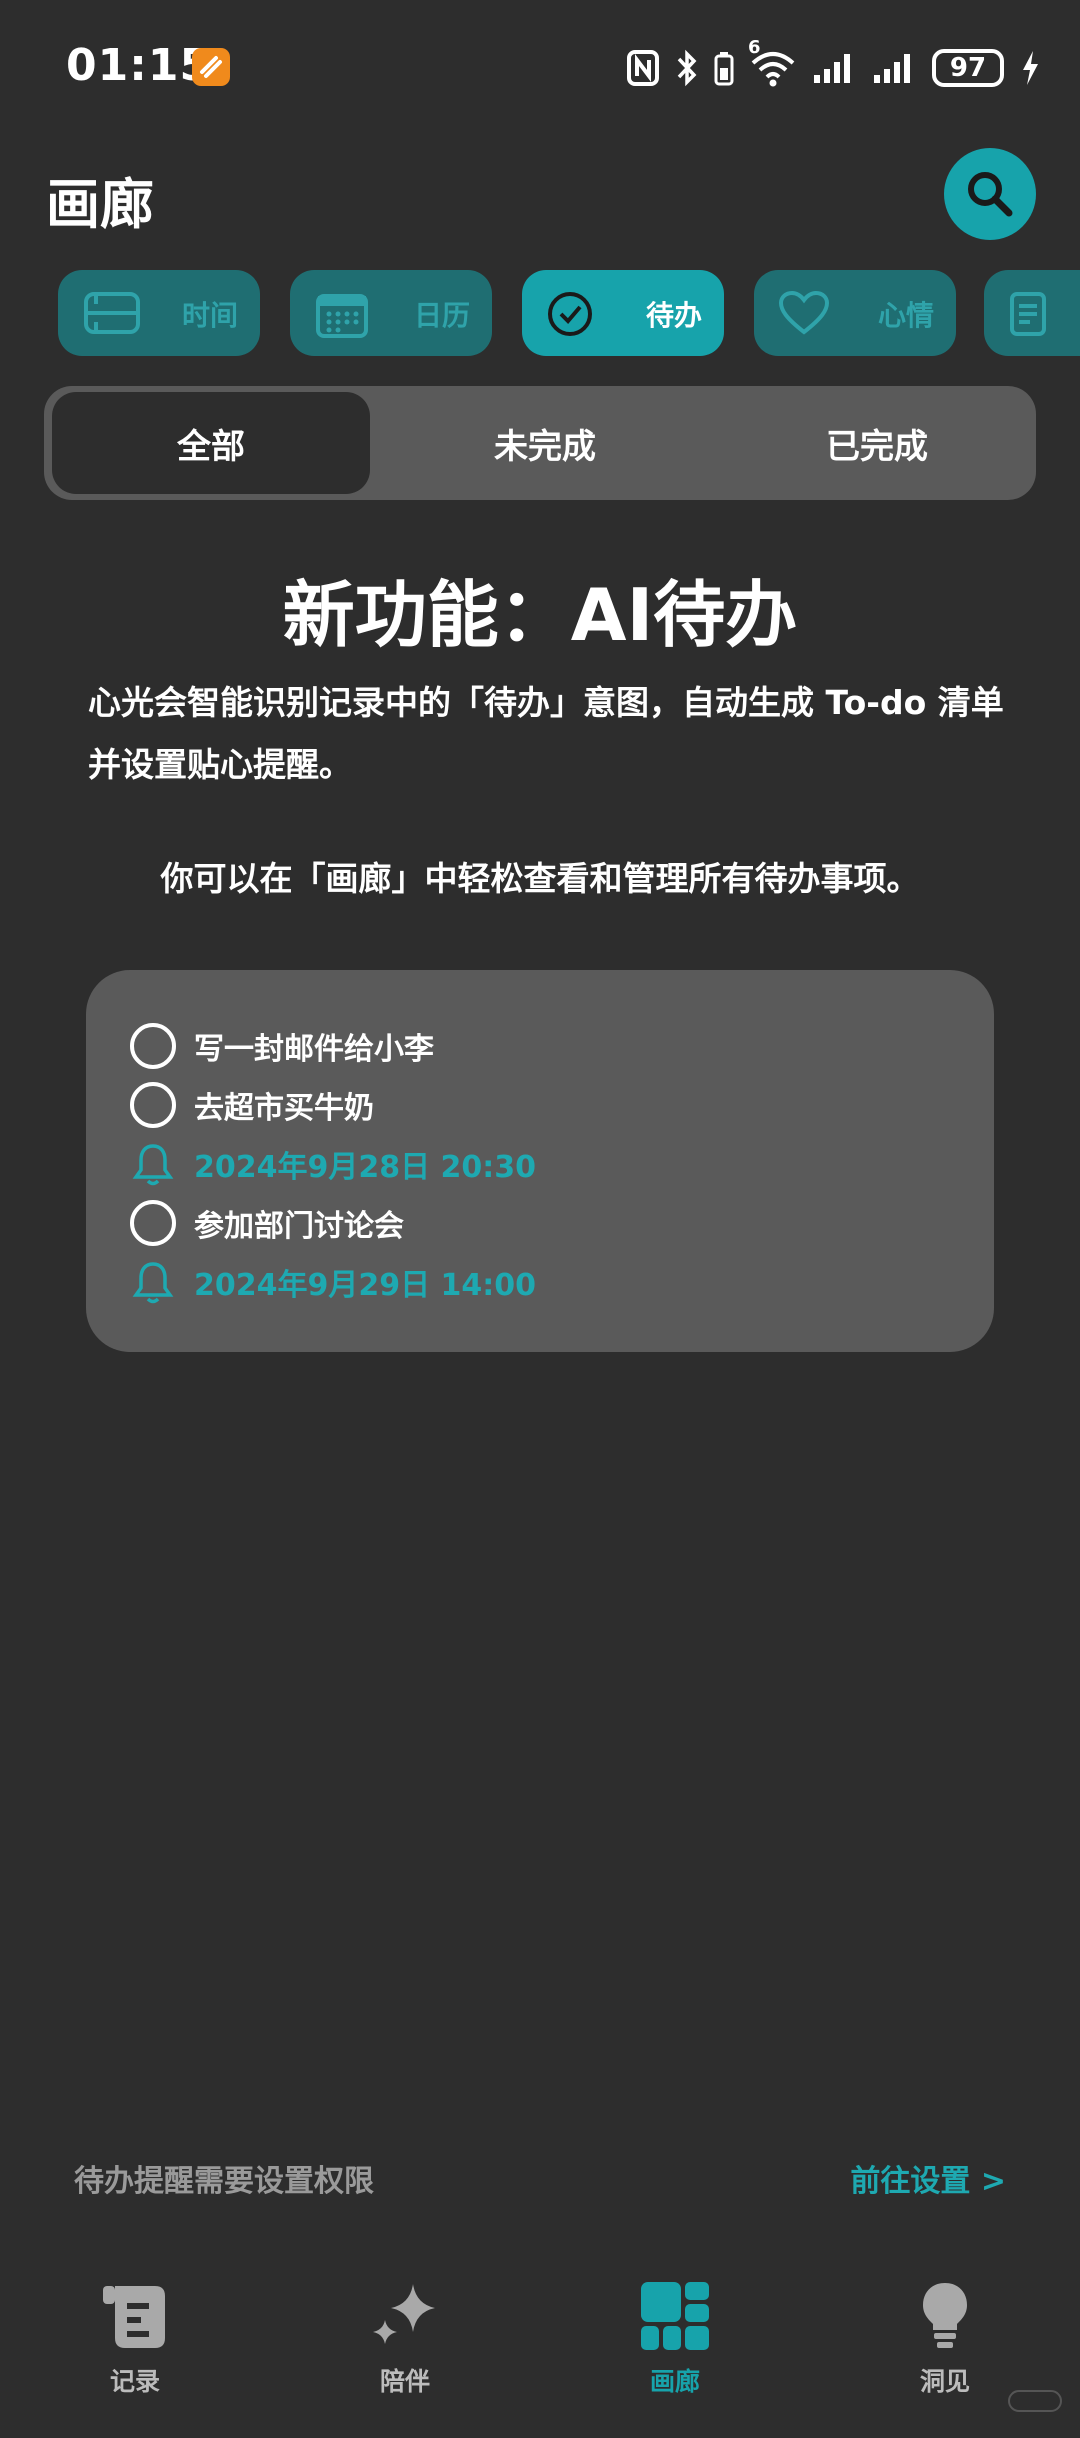 Image resolution: width=1080 pixels, height=2438 pixels. Describe the element at coordinates (1035, 2401) in the screenshot. I see `corner-badge` at that location.